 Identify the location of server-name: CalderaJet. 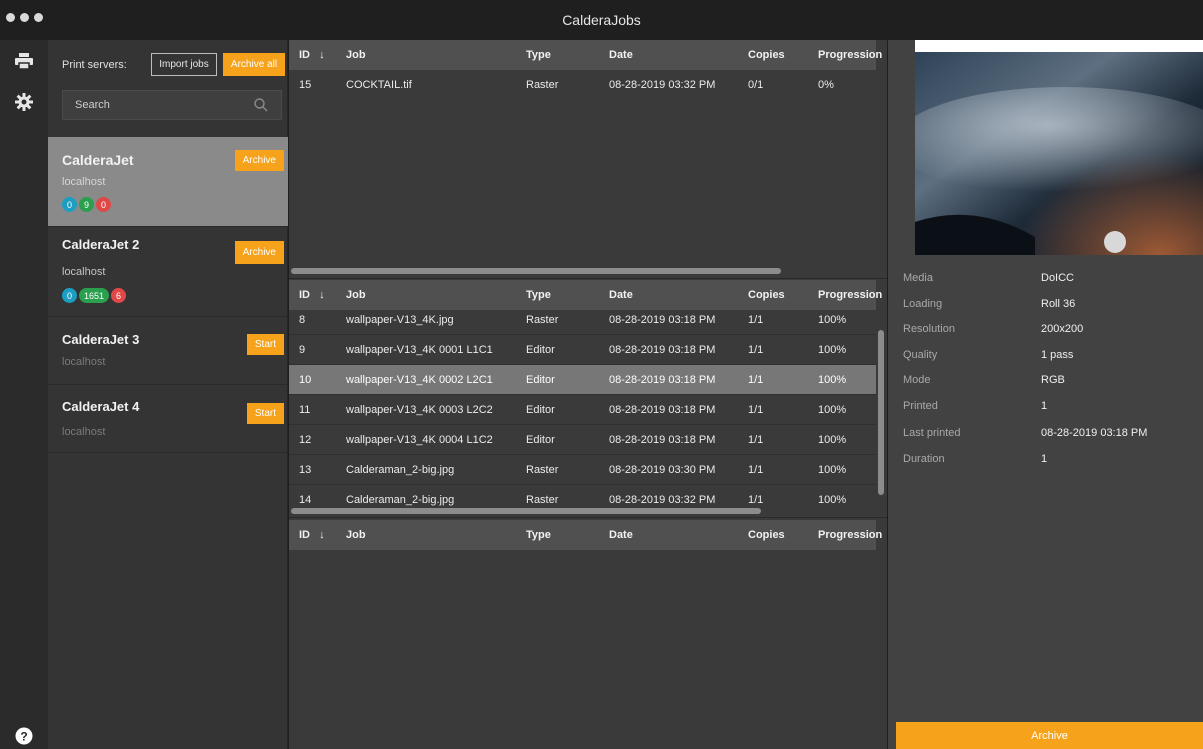
(98, 160).